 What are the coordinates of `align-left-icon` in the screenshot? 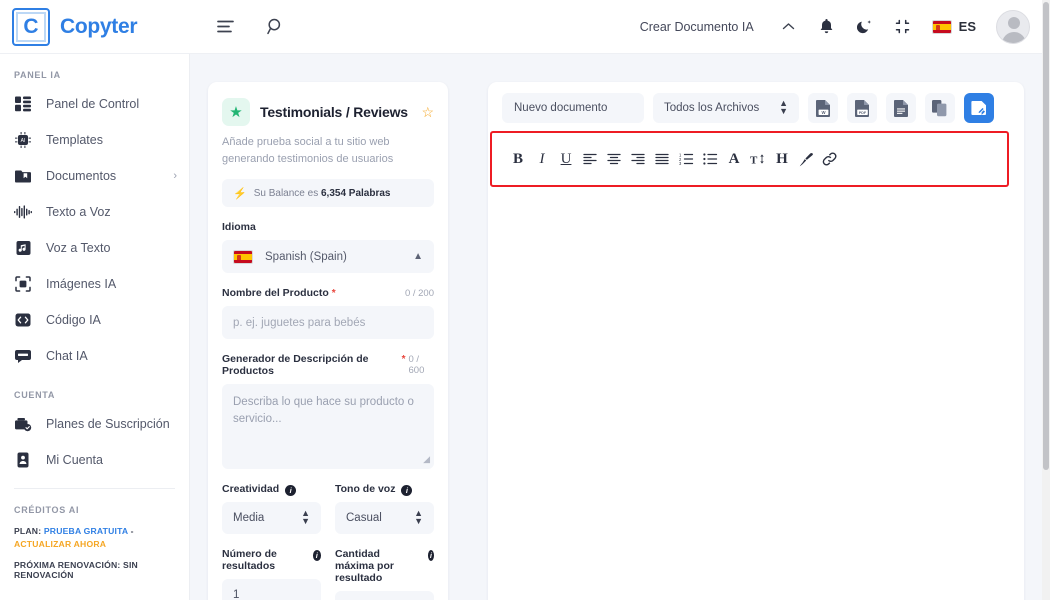 It's located at (590, 159).